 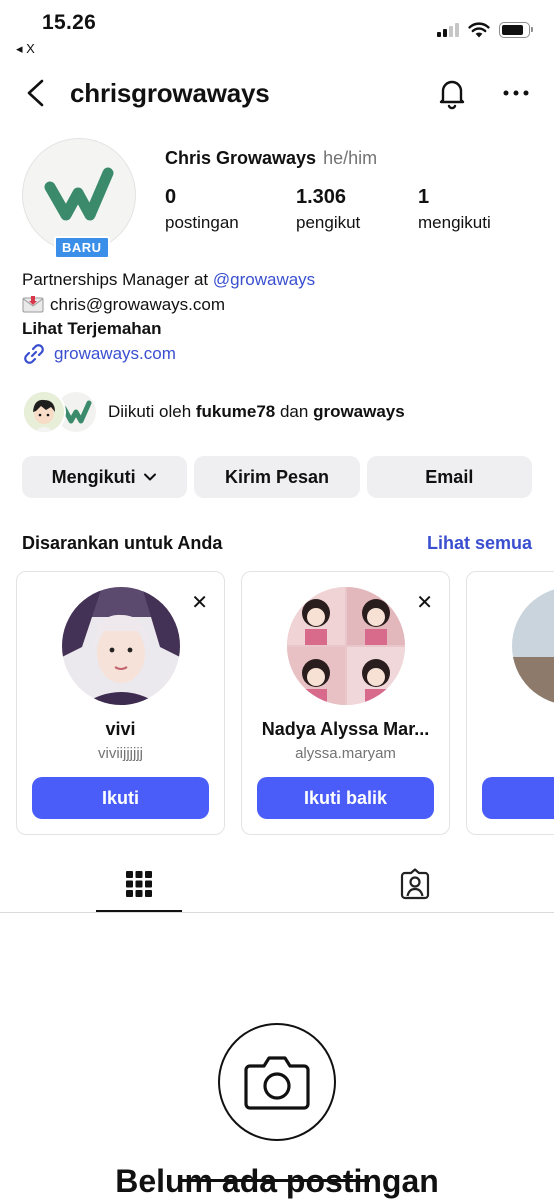 I want to click on profile-actions: Mengikuti Kirim Pesan Email, so click(x=277, y=477).